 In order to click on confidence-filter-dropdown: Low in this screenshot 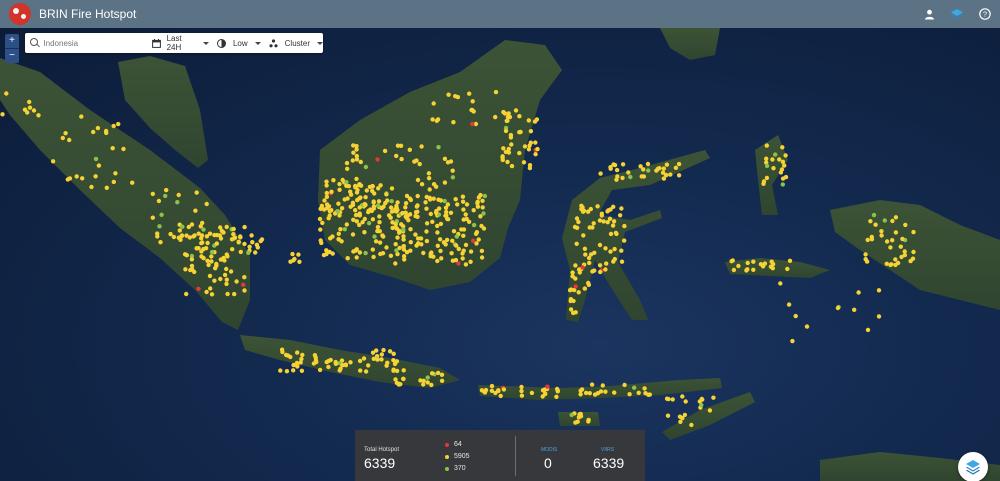, I will do `click(239, 43)`.